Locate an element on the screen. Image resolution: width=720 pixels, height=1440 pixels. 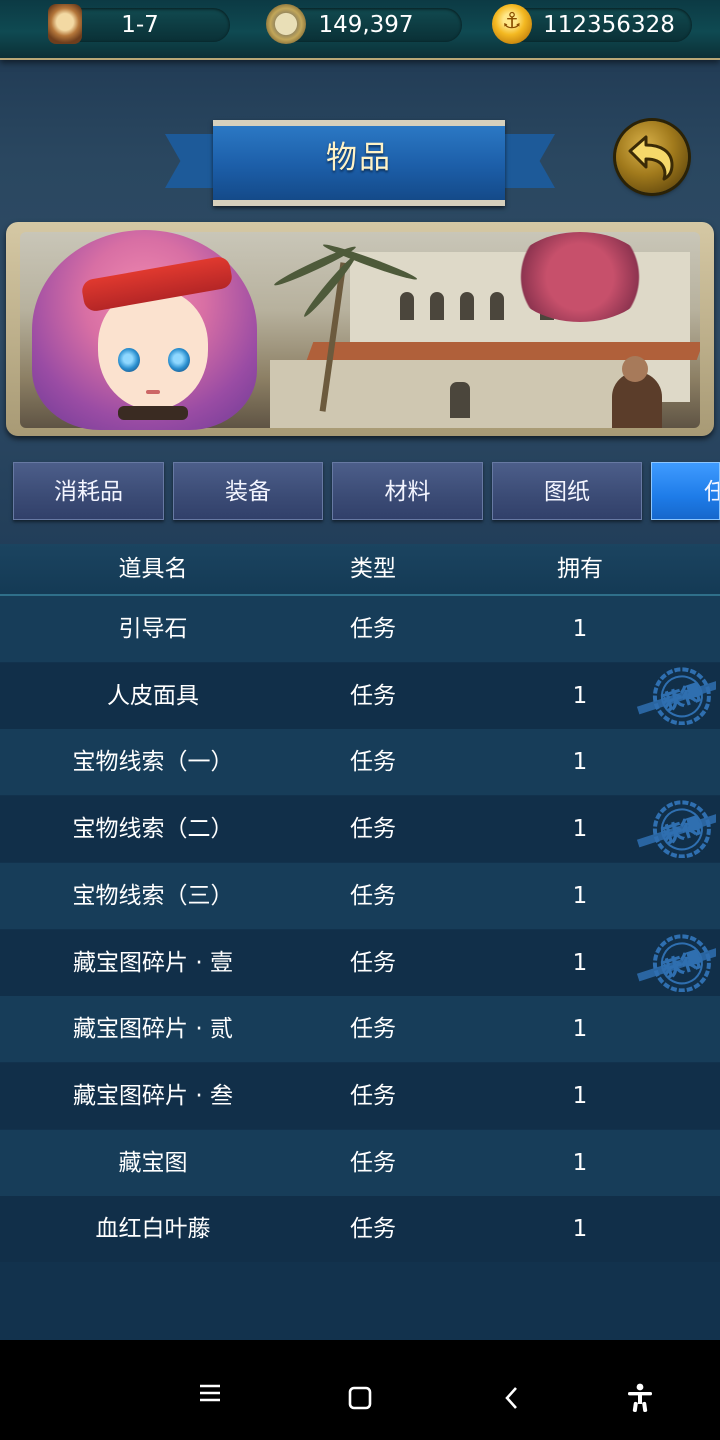
back-arrow-icon is located at coordinates (651, 158).